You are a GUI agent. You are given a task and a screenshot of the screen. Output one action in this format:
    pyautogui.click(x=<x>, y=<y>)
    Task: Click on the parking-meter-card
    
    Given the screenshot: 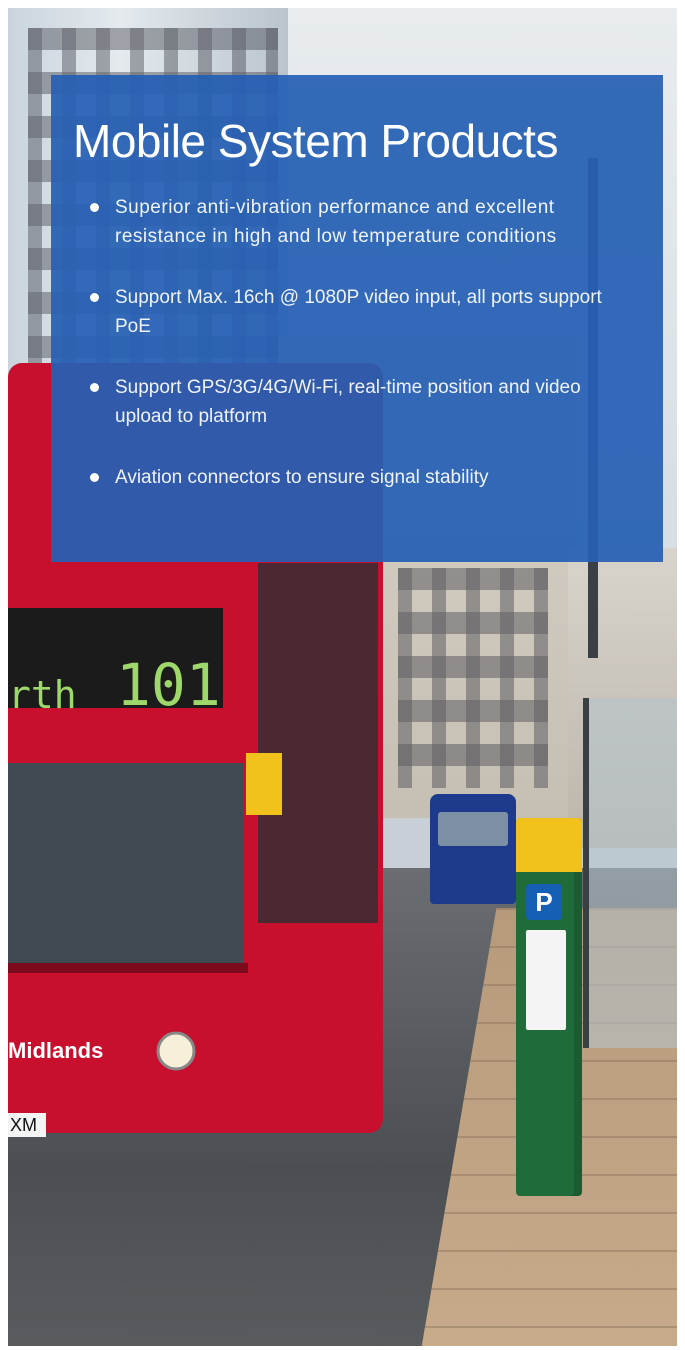 What is the action you would take?
    pyautogui.click(x=546, y=980)
    